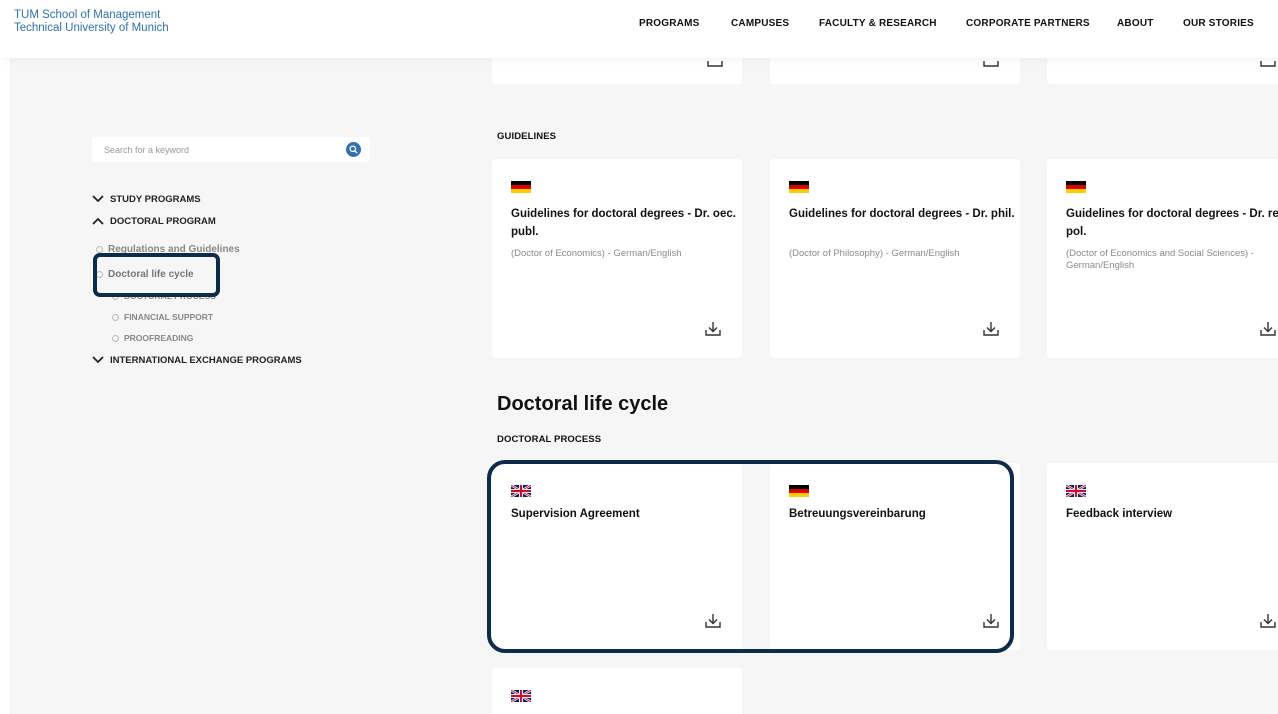  What do you see at coordinates (87, 15) in the screenshot?
I see `logo-line-1: TUM School of Management` at bounding box center [87, 15].